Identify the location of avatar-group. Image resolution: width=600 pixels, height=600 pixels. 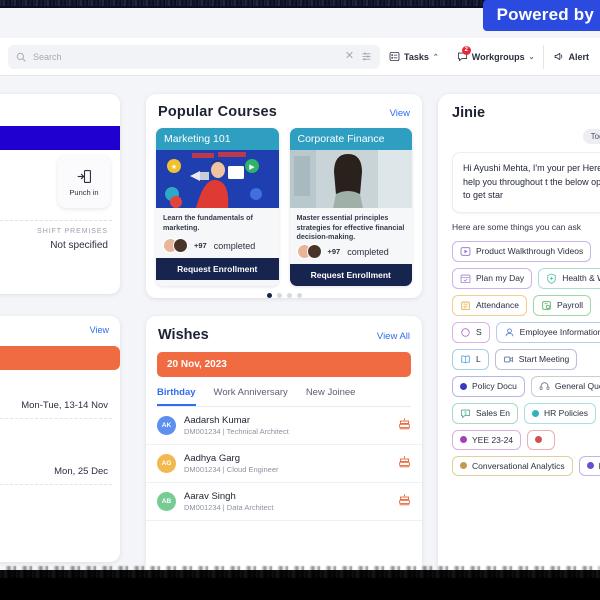
(309, 252).